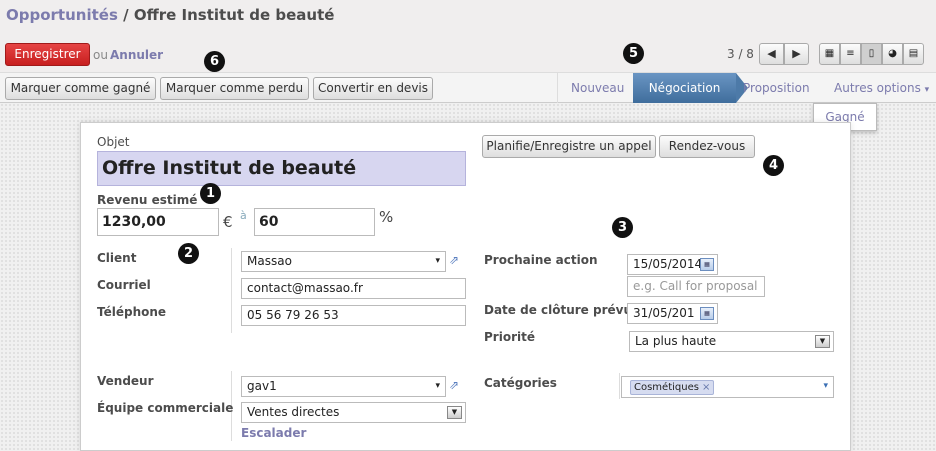  What do you see at coordinates (100, 55) in the screenshot?
I see `or-text: ou` at bounding box center [100, 55].